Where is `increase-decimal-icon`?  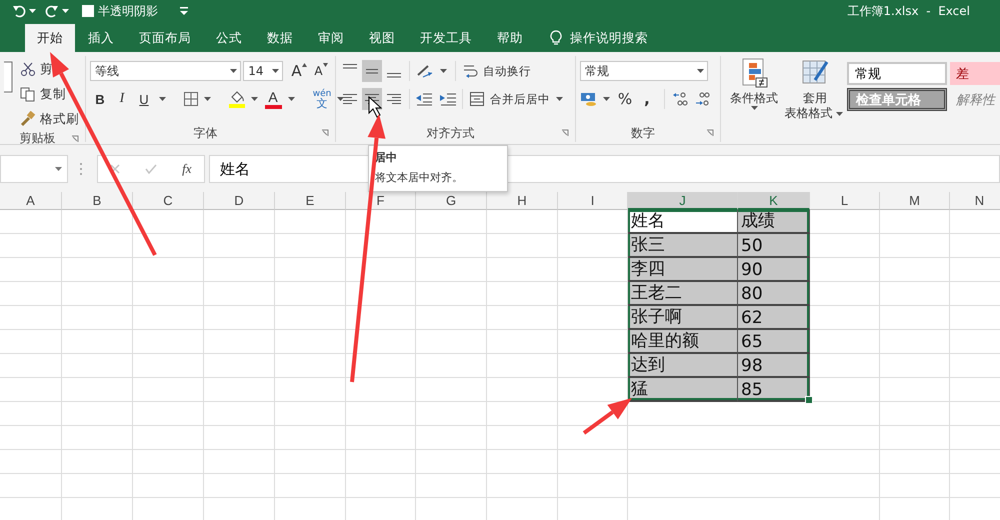
increase-decimal-icon is located at coordinates (680, 99).